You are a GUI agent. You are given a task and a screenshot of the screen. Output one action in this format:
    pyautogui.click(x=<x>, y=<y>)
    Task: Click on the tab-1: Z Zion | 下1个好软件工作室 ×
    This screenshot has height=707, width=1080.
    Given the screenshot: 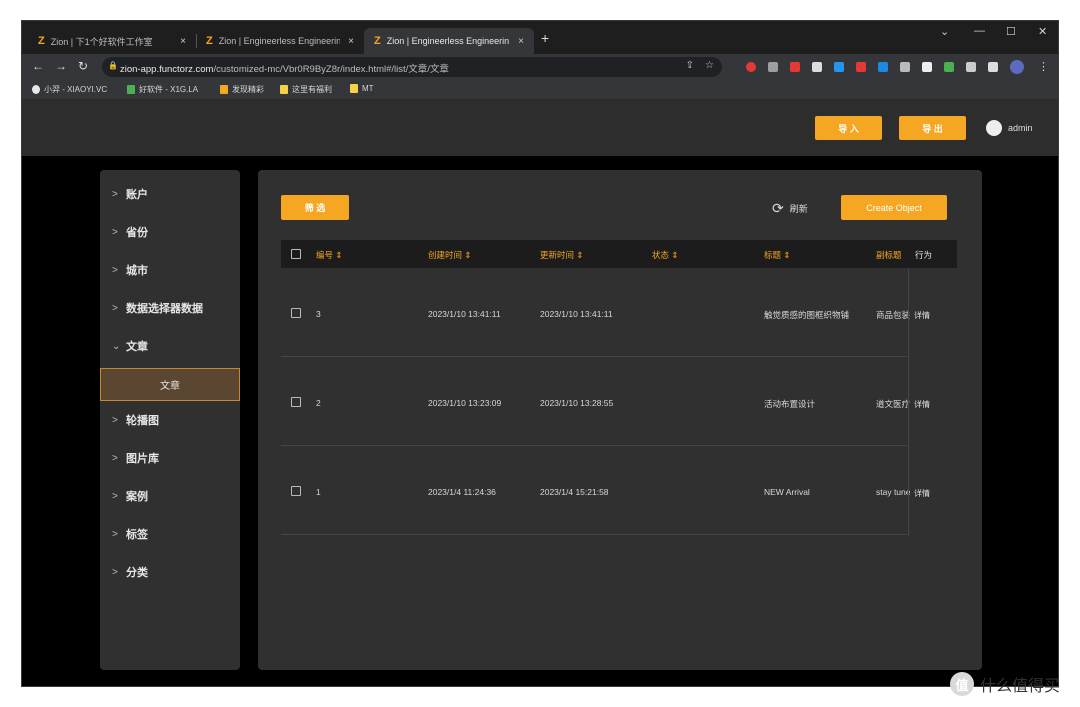 What is the action you would take?
    pyautogui.click(x=112, y=41)
    